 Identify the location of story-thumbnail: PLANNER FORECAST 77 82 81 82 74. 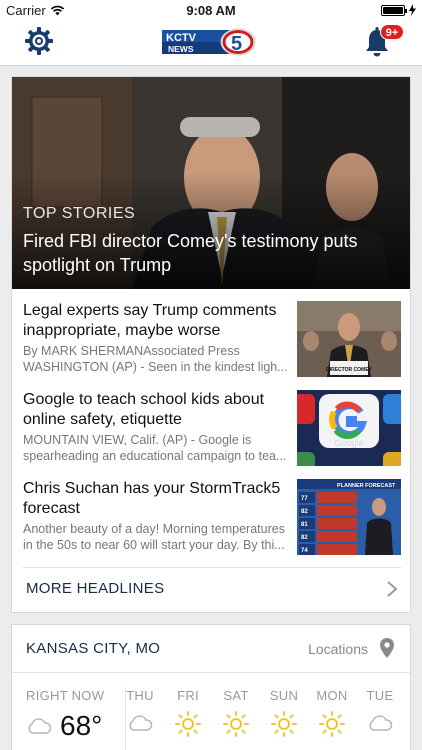
(349, 517).